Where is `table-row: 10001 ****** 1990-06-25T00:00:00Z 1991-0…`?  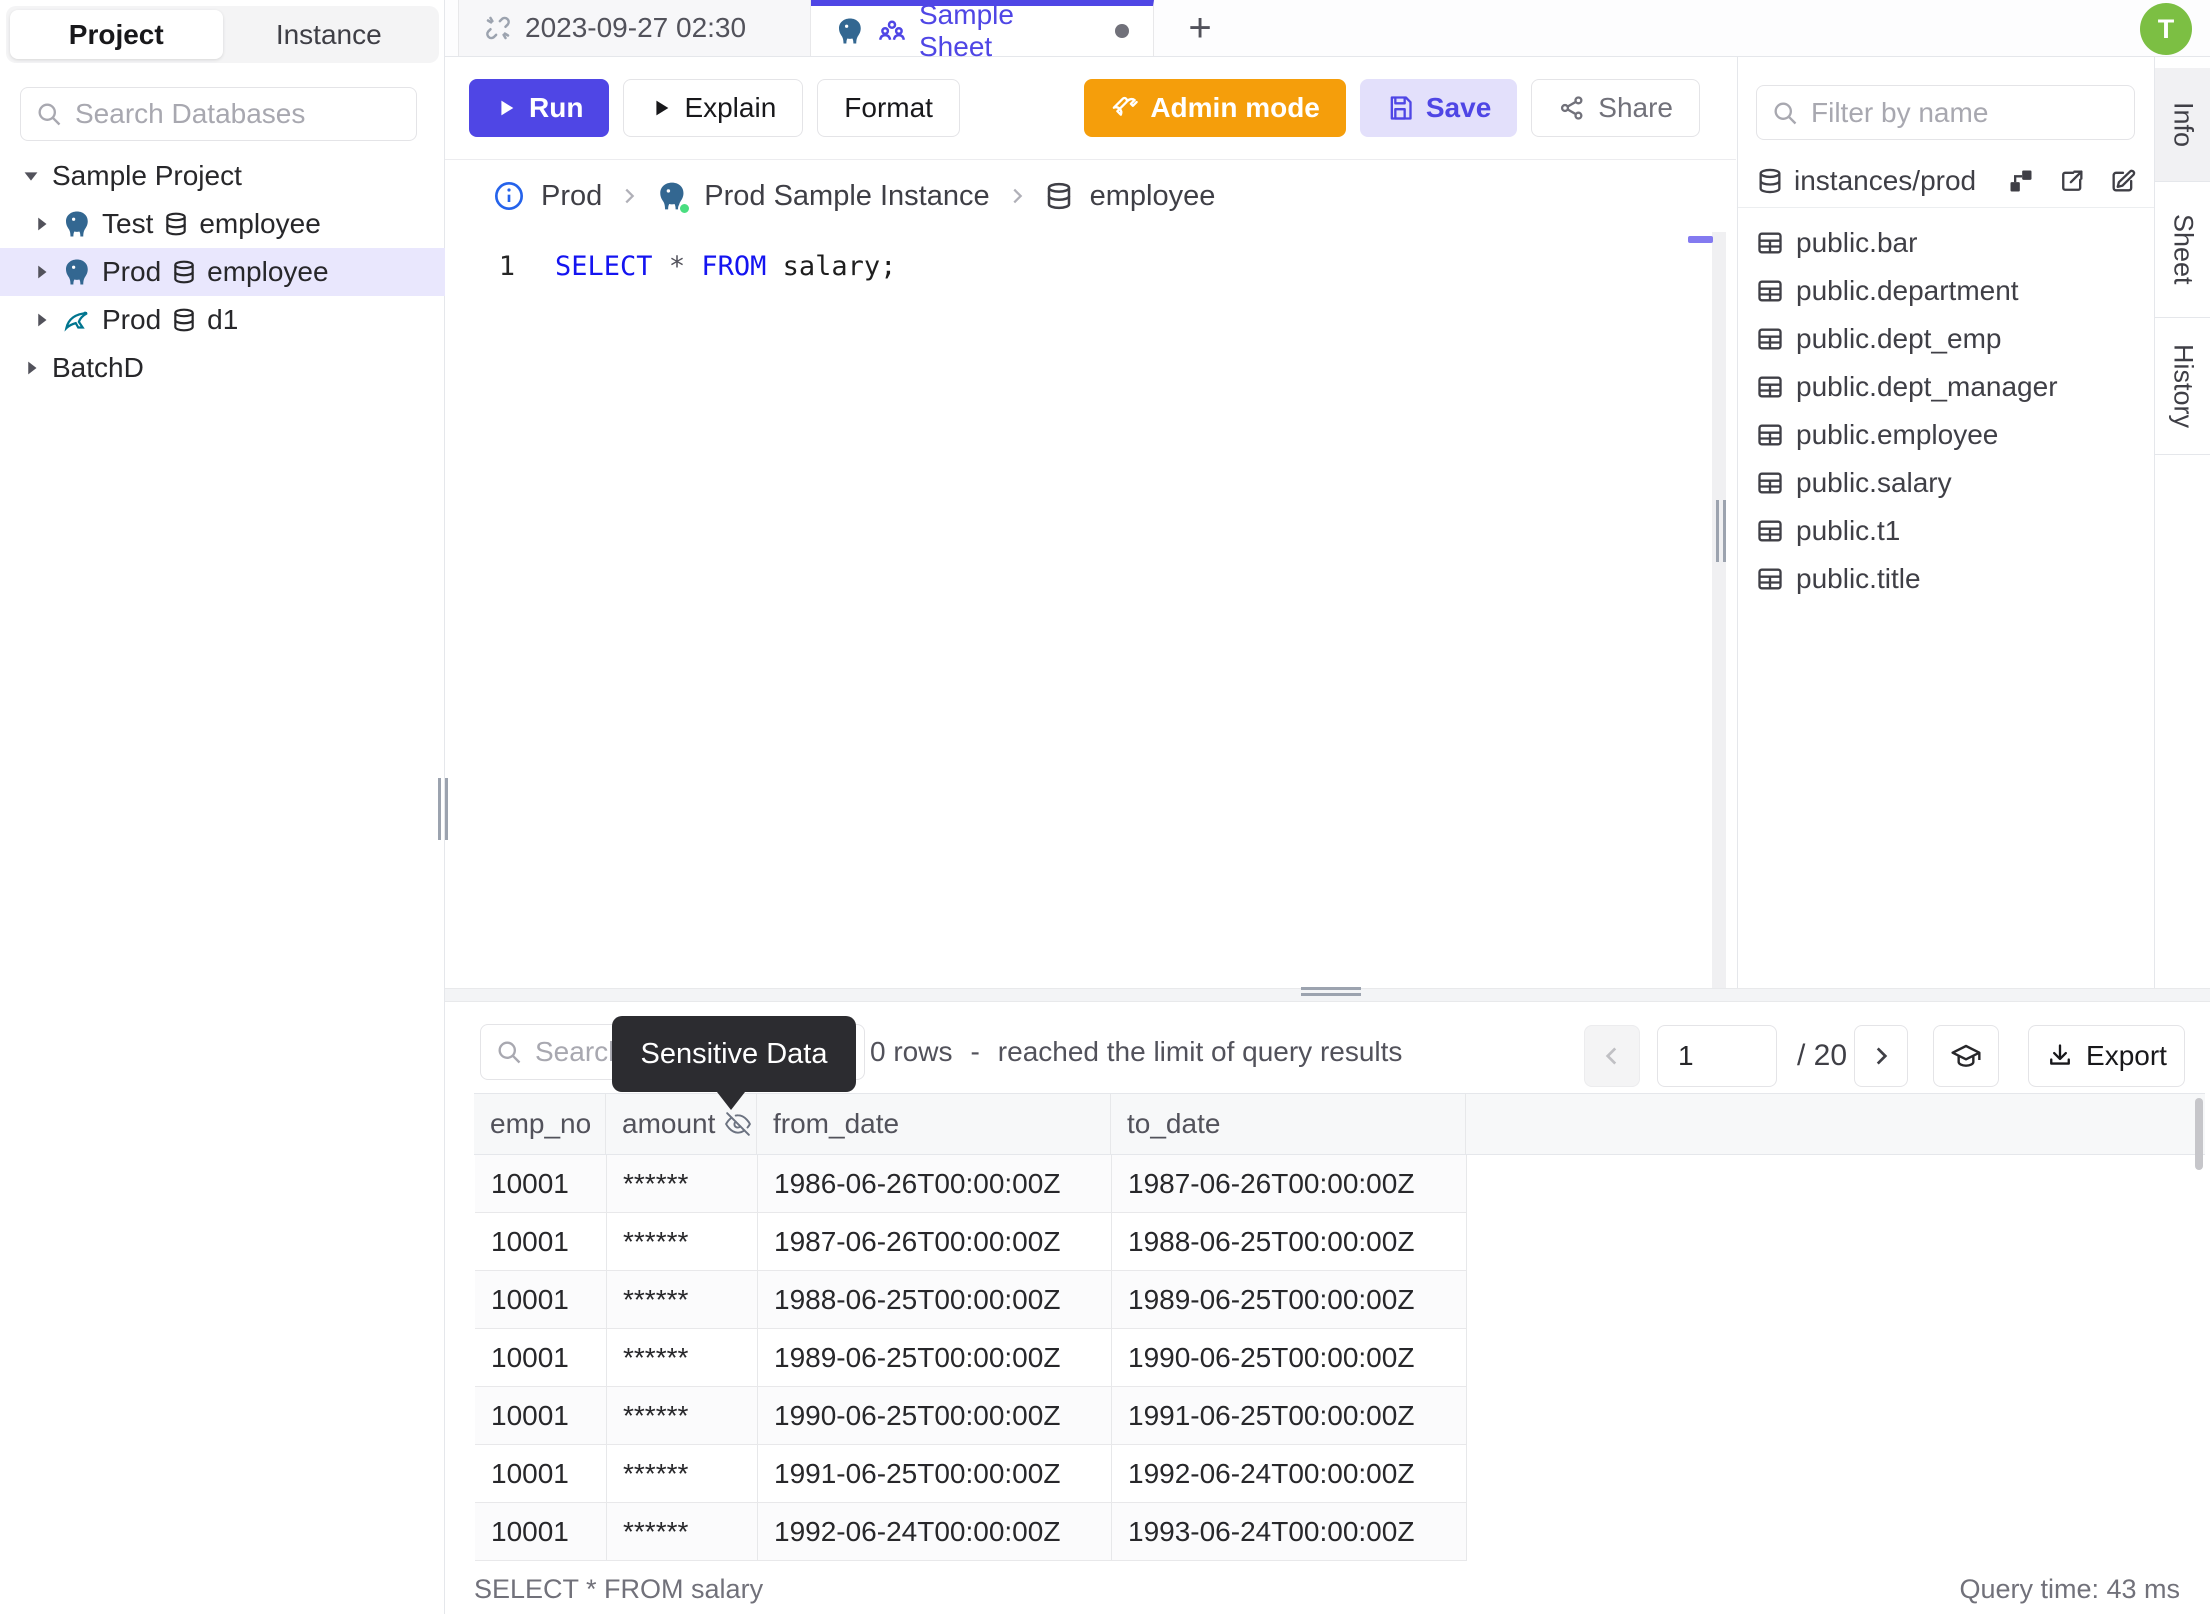
table-row: 10001 ****** 1990-06-25T00:00:00Z 1991-0… is located at coordinates (1339, 1416).